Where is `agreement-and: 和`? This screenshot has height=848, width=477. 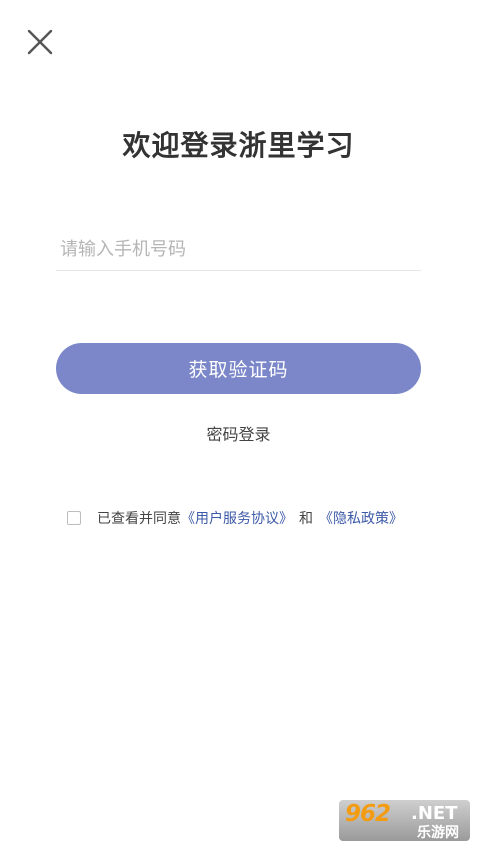
agreement-and: 和 is located at coordinates (306, 519).